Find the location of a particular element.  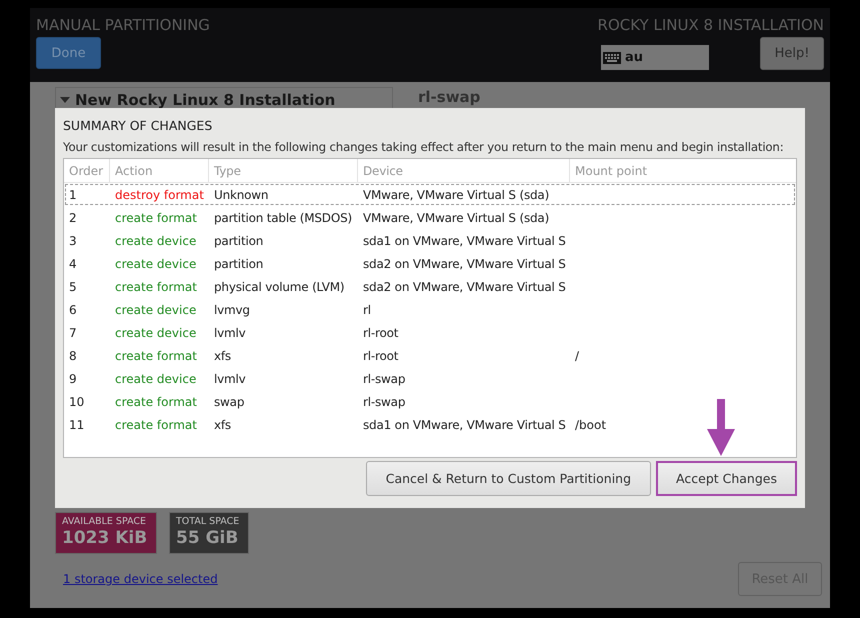

table-row: 6 create device lvmvg rl is located at coordinates (430, 309).